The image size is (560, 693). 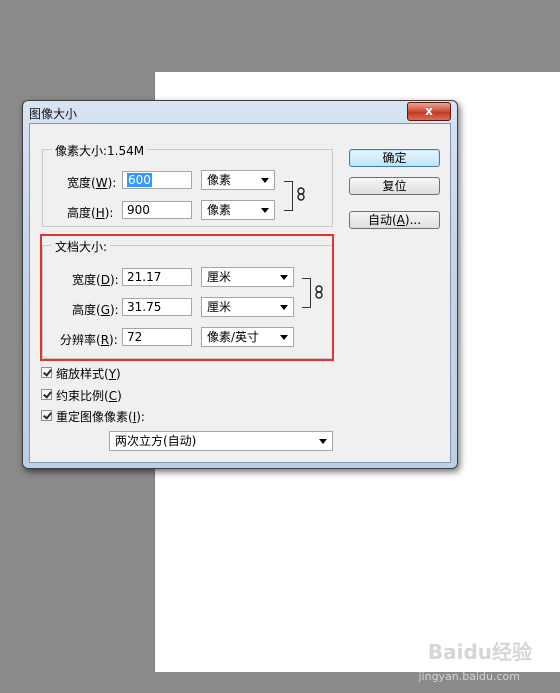 What do you see at coordinates (394, 186) in the screenshot?
I see `reset-button: 复位` at bounding box center [394, 186].